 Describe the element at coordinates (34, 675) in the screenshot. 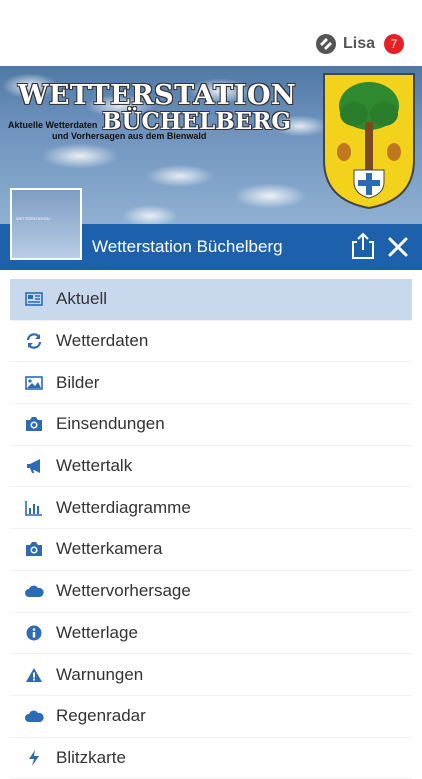

I see `warning-icon` at that location.